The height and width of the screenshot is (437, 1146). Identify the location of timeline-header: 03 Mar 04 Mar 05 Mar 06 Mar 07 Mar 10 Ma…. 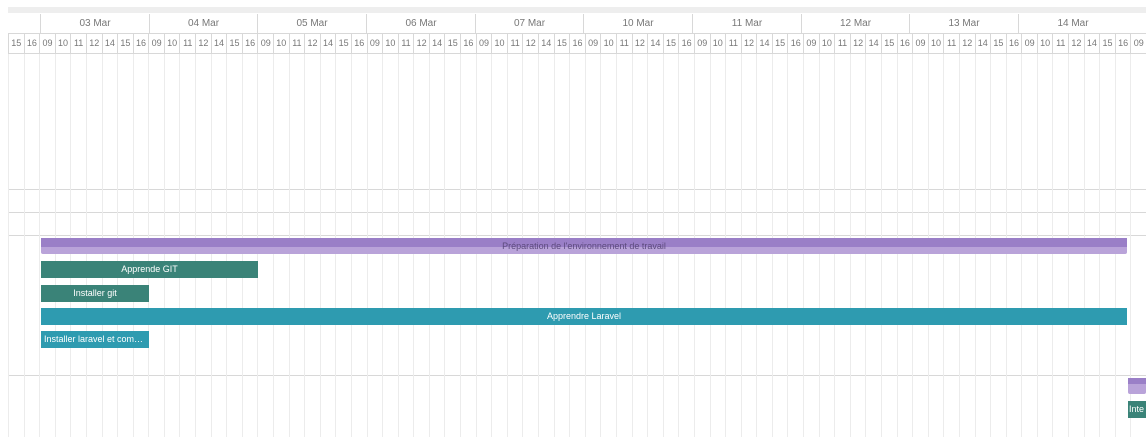
(577, 34).